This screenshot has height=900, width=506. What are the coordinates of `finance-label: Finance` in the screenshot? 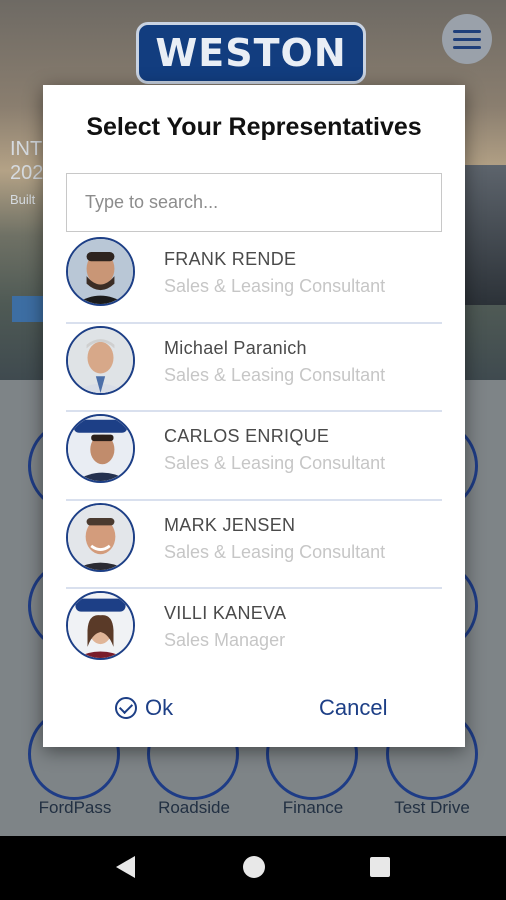 It's located at (313, 807).